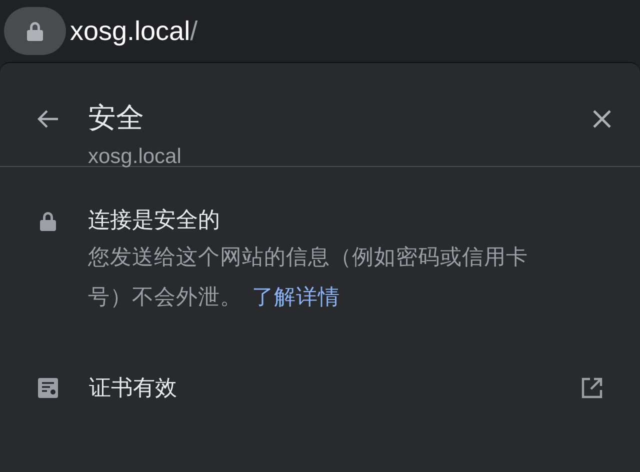 The image size is (640, 472). I want to click on open-external-button, so click(592, 388).